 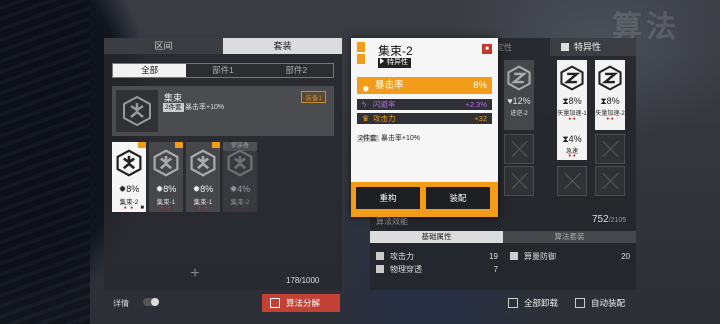 What do you see at coordinates (195, 274) in the screenshot?
I see `add-icon: +` at bounding box center [195, 274].